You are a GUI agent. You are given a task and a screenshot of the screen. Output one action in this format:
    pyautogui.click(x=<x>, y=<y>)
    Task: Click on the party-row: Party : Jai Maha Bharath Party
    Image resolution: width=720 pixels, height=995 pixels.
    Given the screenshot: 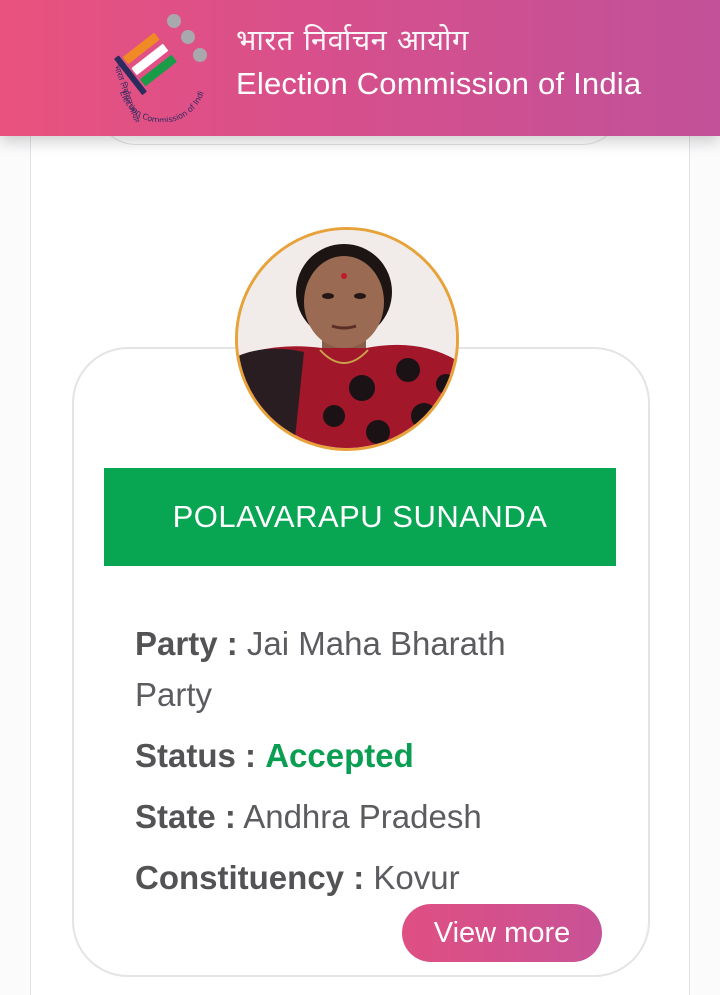 What is the action you would take?
    pyautogui.click(x=355, y=669)
    